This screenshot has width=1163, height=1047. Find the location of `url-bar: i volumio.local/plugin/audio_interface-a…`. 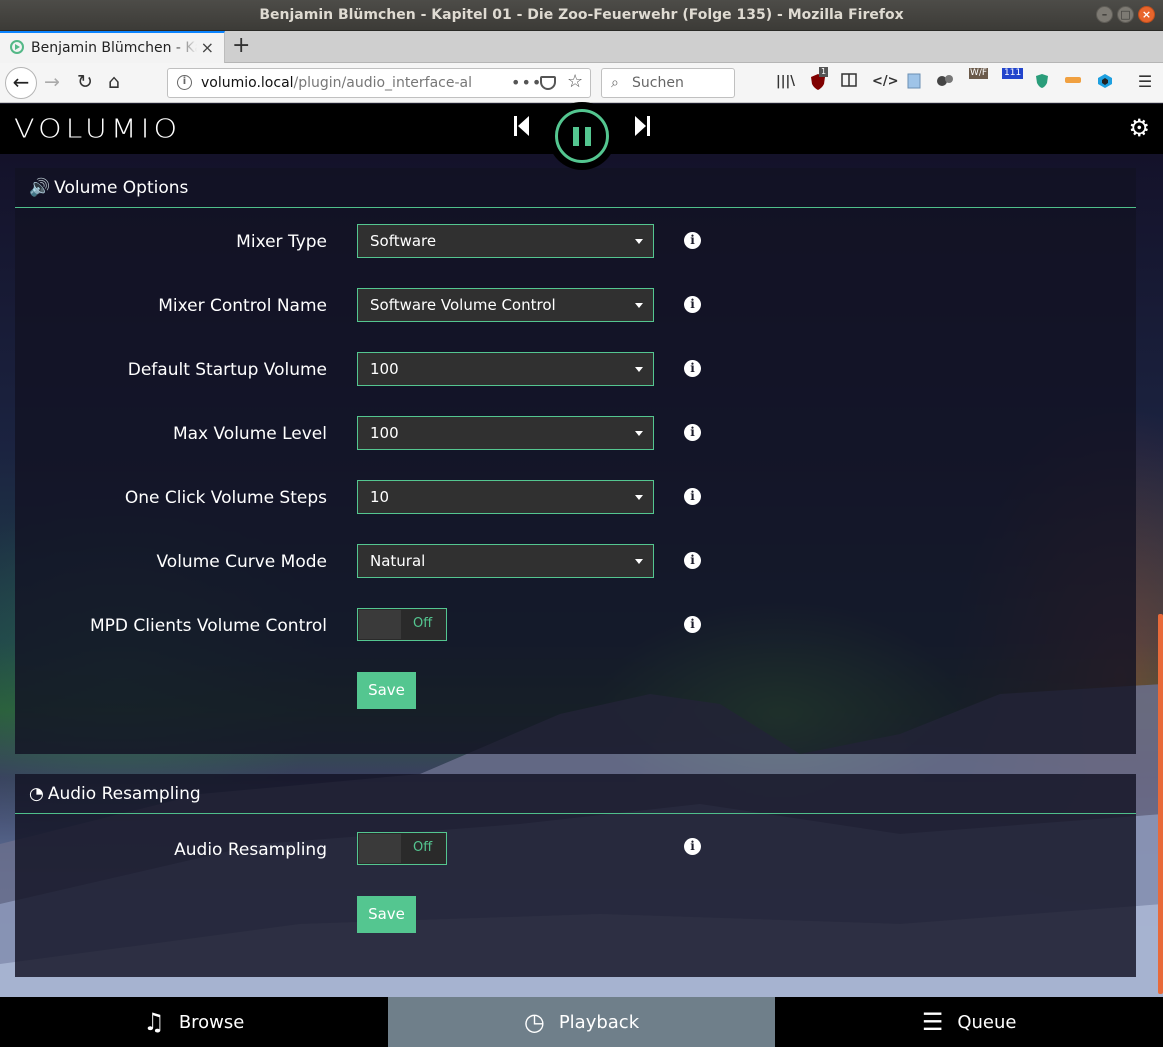

url-bar: i volumio.local/plugin/audio_interface-a… is located at coordinates (379, 83).